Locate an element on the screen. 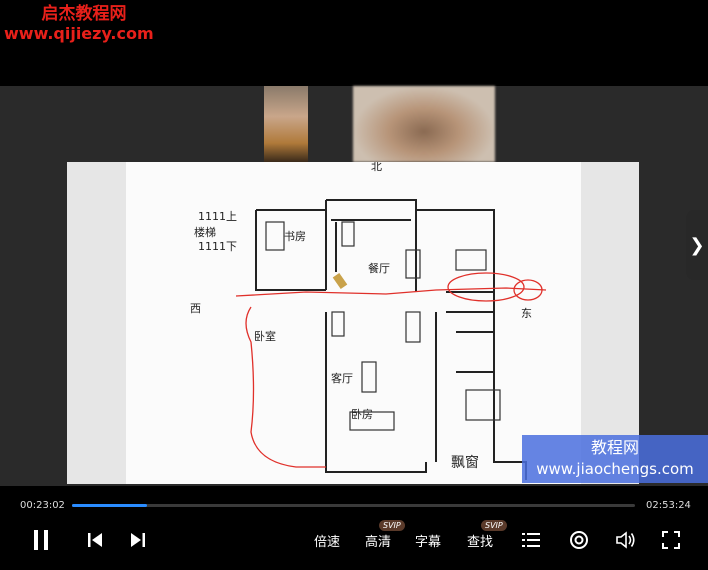 The width and height of the screenshot is (708, 570). target-icon is located at coordinates (579, 540).